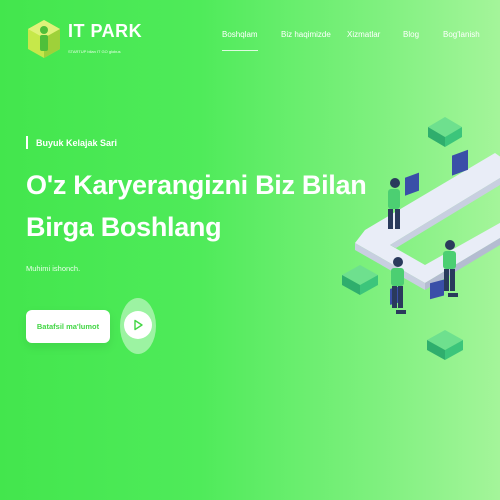 The height and width of the screenshot is (500, 500). Describe the element at coordinates (124, 227) in the screenshot. I see `hero-headline-line2: Birga Boshlang` at that location.